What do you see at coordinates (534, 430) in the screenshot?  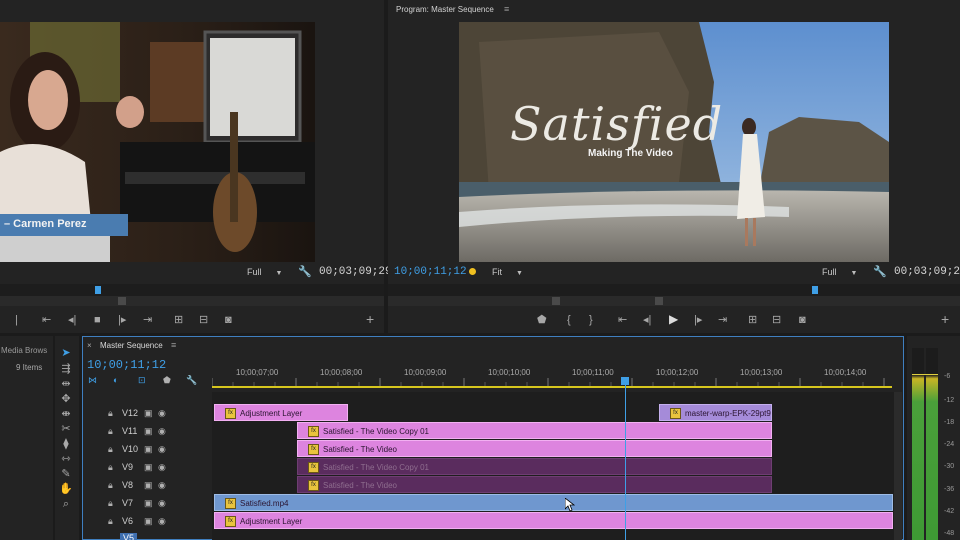 I see `clip-v11: fx Satisfied - The Video Copy 01` at bounding box center [534, 430].